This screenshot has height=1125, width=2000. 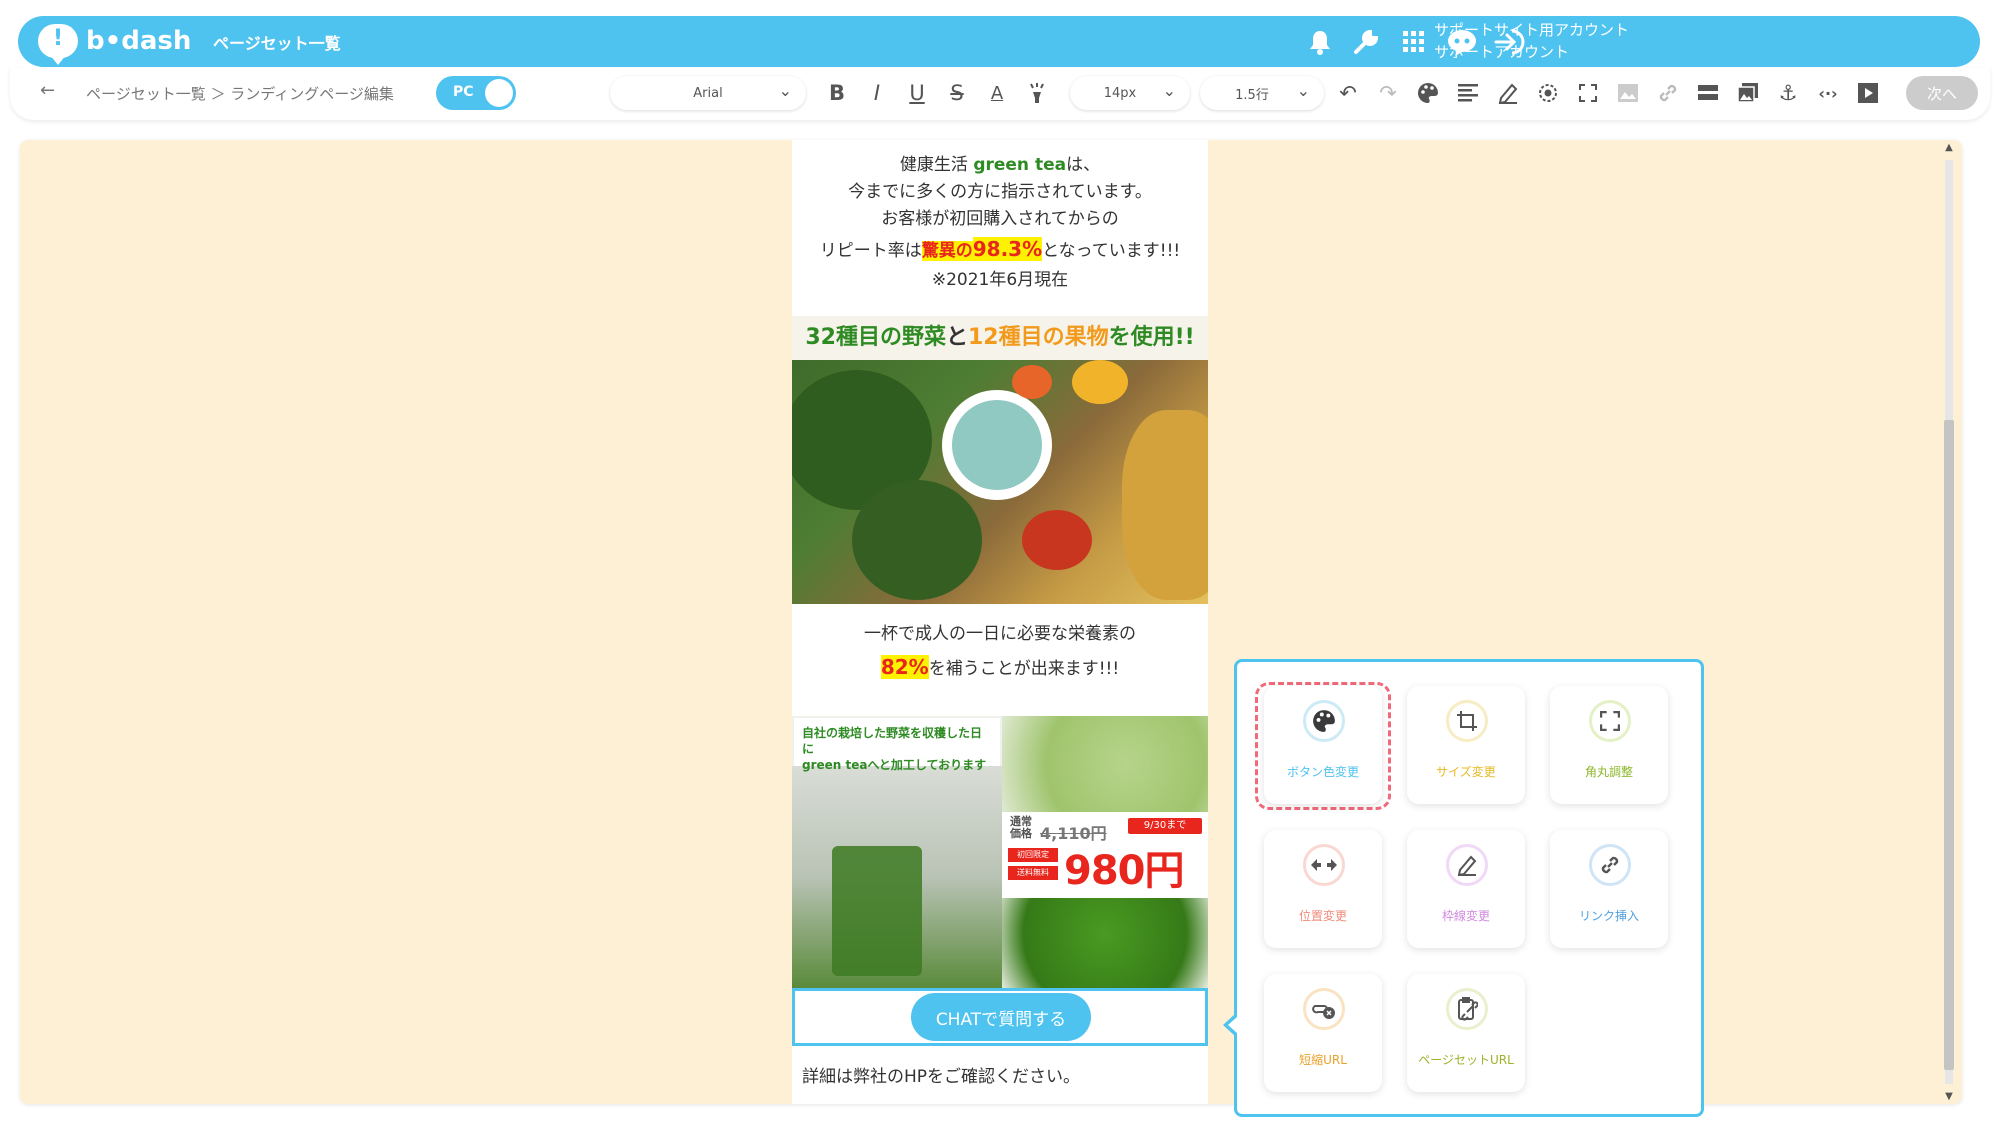 What do you see at coordinates (1608, 772) in the screenshot?
I see `tool-label: 角丸調整` at bounding box center [1608, 772].